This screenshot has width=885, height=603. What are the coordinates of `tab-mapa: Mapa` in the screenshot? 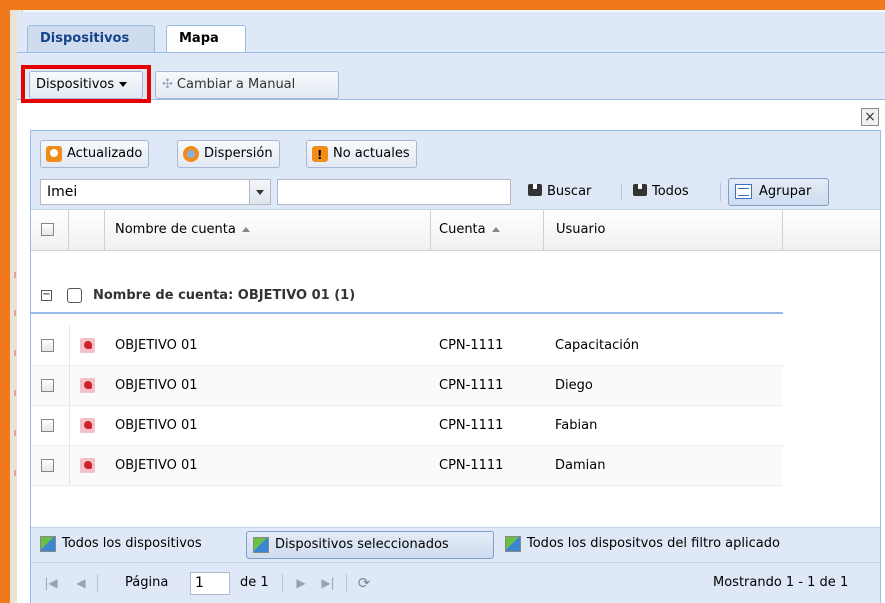 It's located at (206, 38).